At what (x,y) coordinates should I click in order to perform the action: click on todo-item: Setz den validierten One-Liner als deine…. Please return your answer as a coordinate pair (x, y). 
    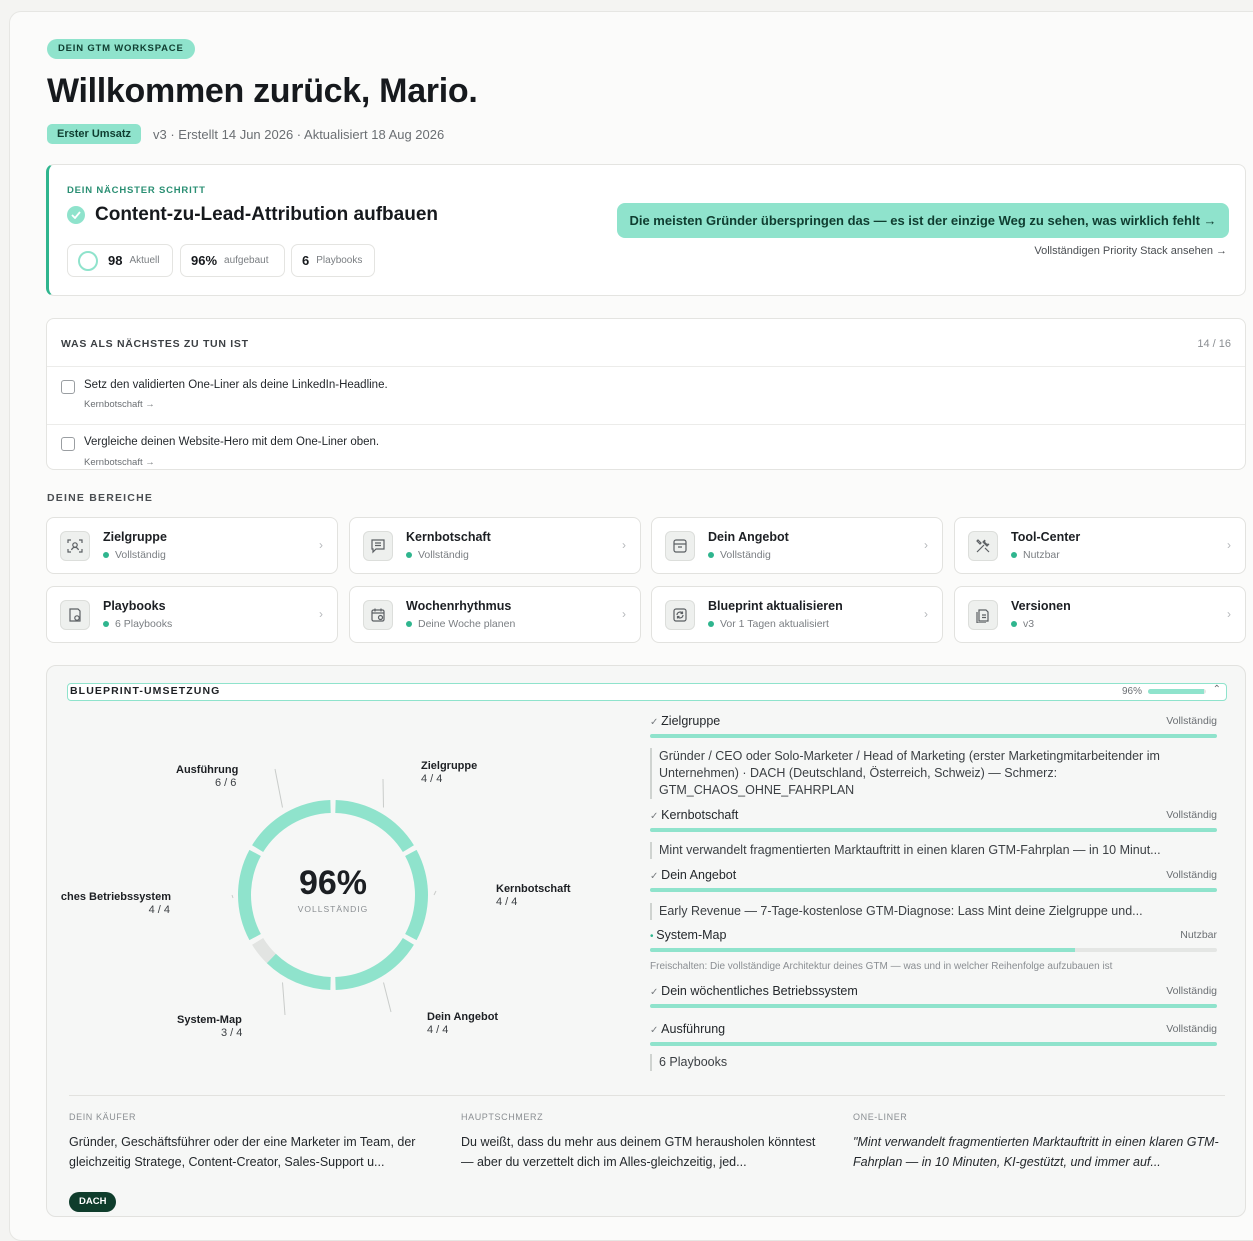
    Looking at the image, I should click on (646, 395).